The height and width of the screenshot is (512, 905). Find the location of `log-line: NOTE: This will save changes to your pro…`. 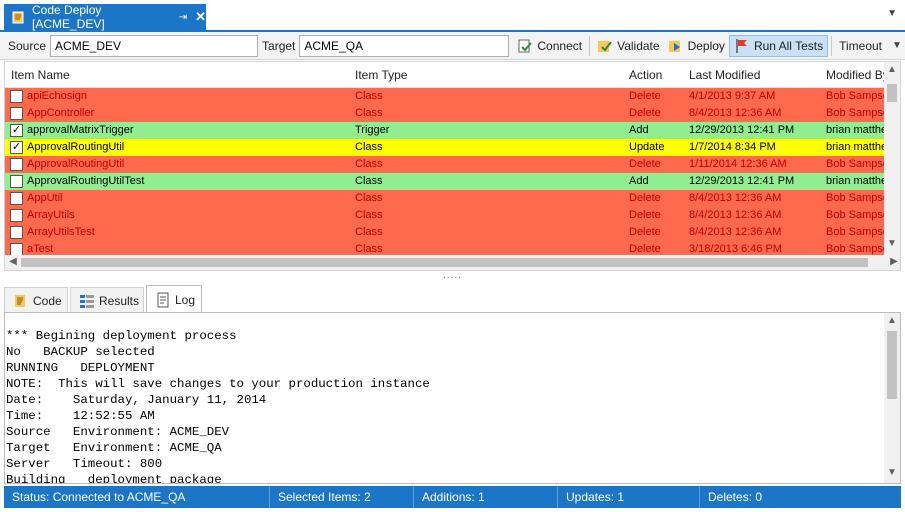

log-line: NOTE: This will save changes to your pro… is located at coordinates (218, 384).